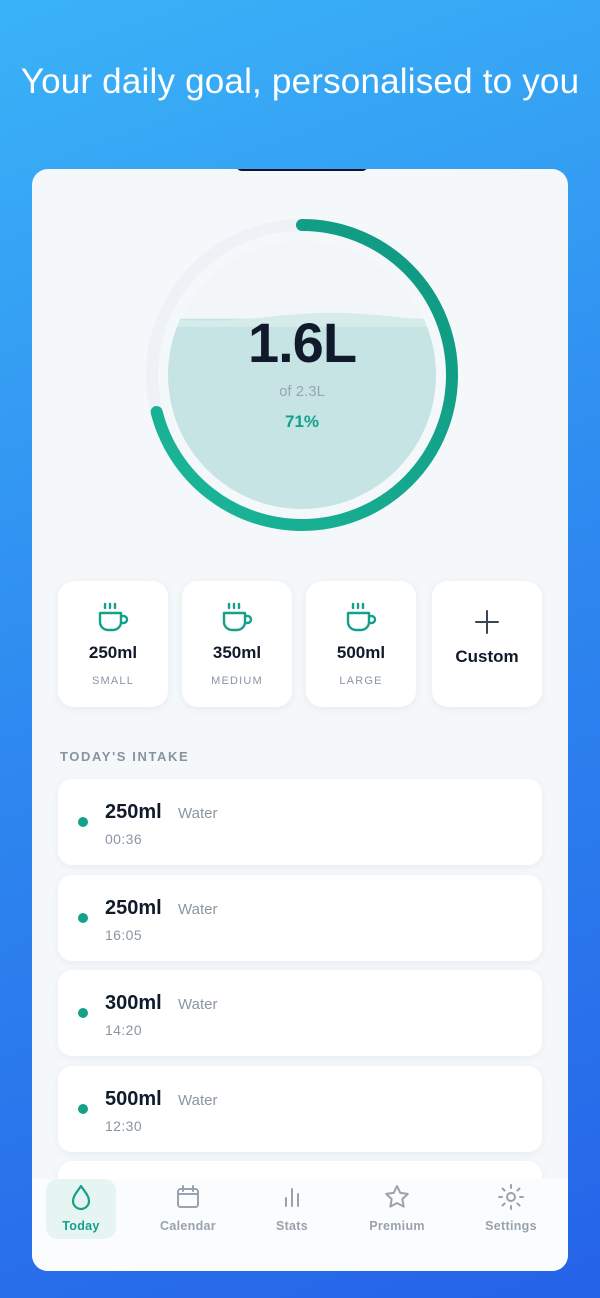 The image size is (600, 1298). Describe the element at coordinates (81, 1226) in the screenshot. I see `tab-label: Today` at that location.